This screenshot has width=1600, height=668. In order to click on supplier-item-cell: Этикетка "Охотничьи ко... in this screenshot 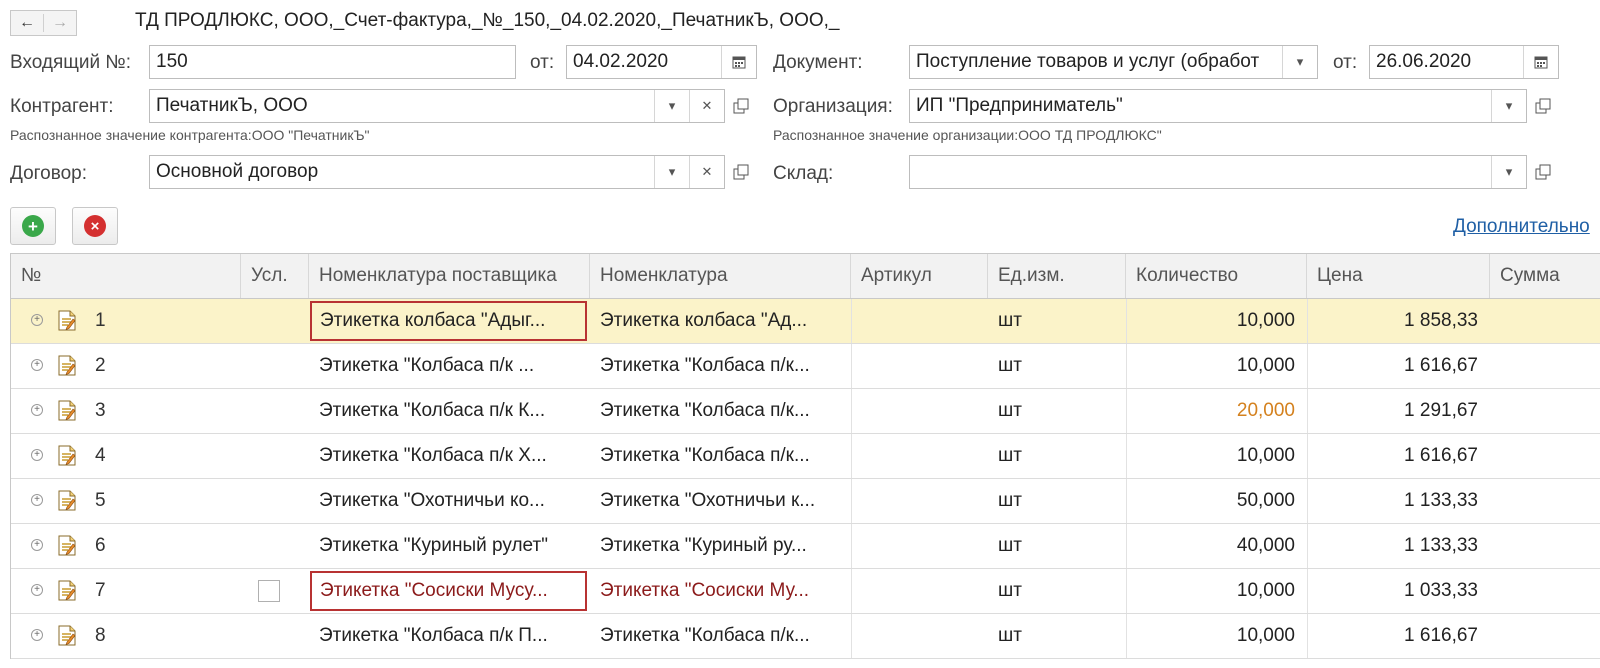, I will do `click(449, 501)`.